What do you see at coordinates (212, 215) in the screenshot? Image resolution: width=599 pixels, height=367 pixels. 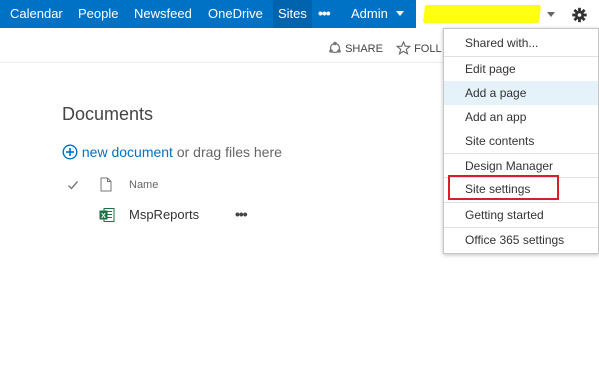 I see `list-item: X MspReports •••` at bounding box center [212, 215].